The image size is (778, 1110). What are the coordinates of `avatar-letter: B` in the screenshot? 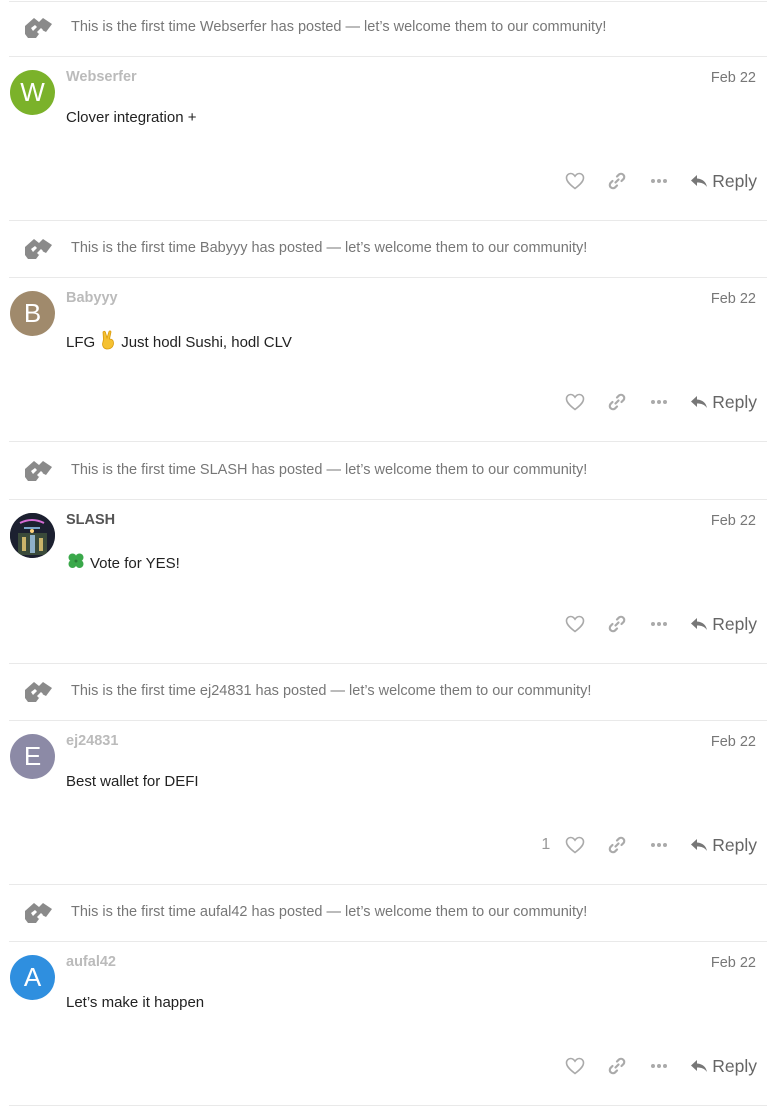 It's located at (32, 313).